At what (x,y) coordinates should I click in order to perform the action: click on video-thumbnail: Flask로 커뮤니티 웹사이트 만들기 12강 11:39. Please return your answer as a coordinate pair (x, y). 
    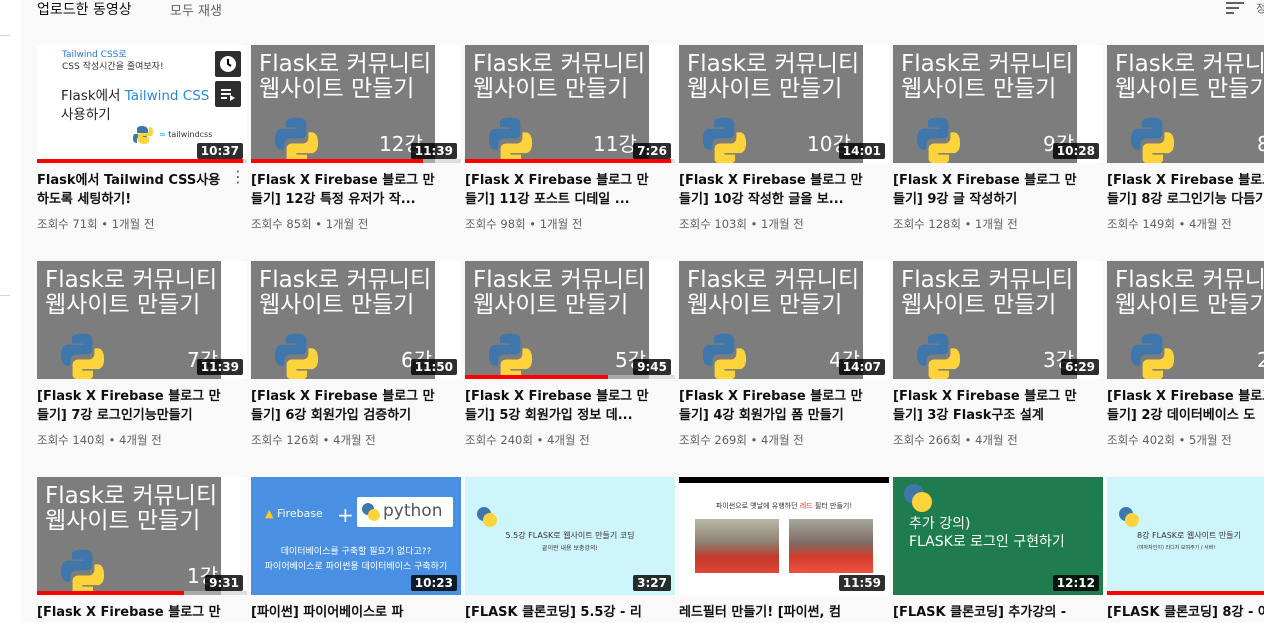
    Looking at the image, I should click on (356, 104).